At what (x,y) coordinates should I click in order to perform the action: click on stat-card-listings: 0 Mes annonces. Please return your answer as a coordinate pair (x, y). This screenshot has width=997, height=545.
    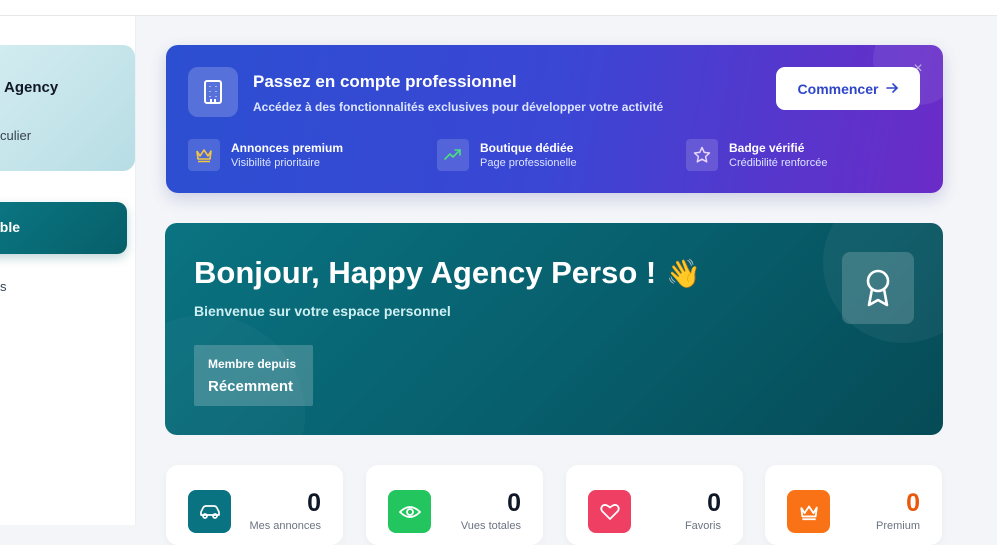
    Looking at the image, I should click on (254, 505).